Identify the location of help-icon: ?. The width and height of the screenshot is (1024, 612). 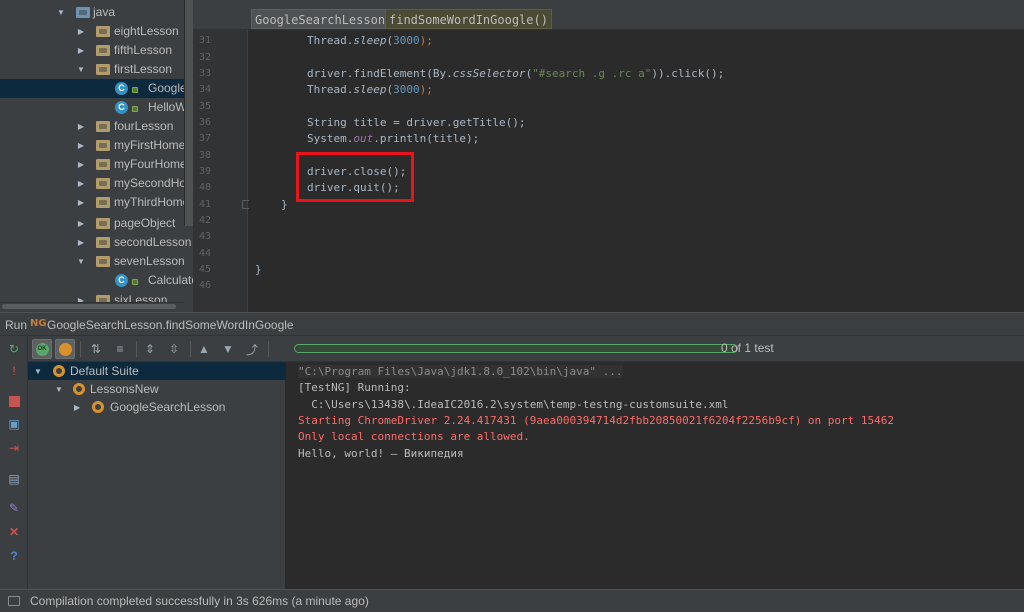
(14, 556).